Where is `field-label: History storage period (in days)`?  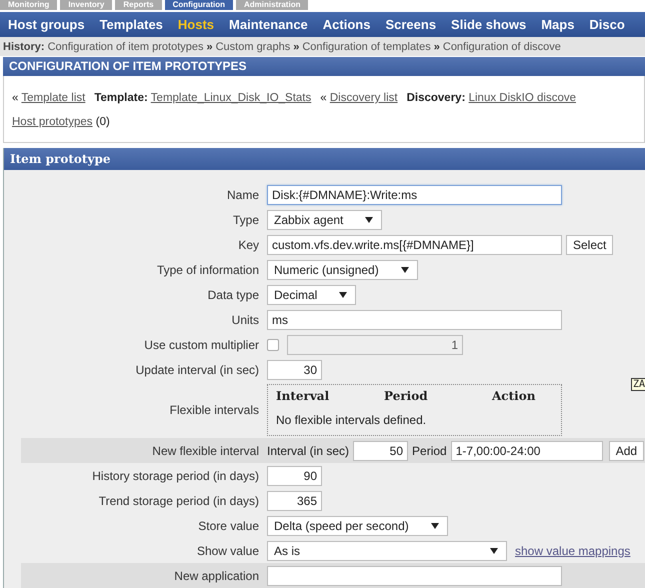
field-label: History storage period (in days) is located at coordinates (175, 475).